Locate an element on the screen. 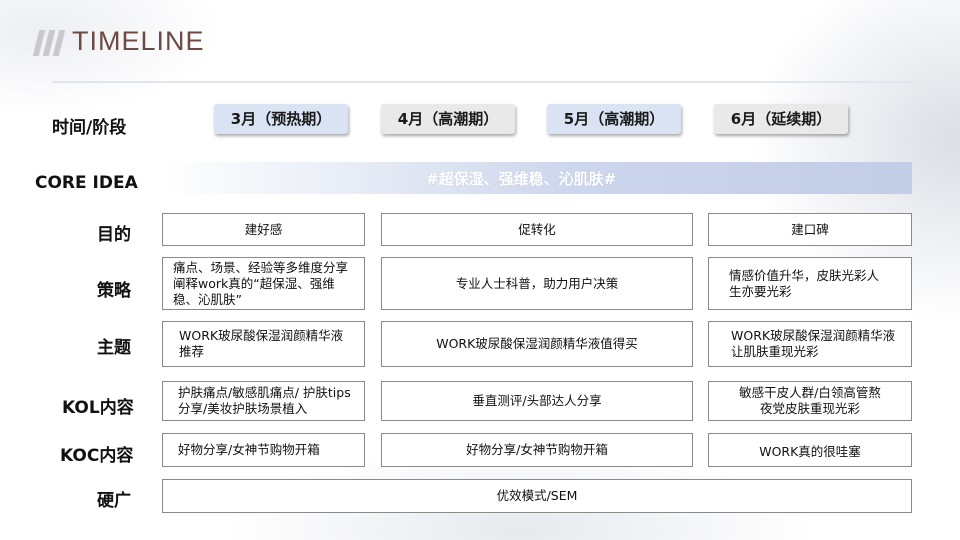  strategy-cell: 痛点、场景、经验等多维度分享 阐释work真的“超保湿、强维稳、沁肌肤” is located at coordinates (263, 283).